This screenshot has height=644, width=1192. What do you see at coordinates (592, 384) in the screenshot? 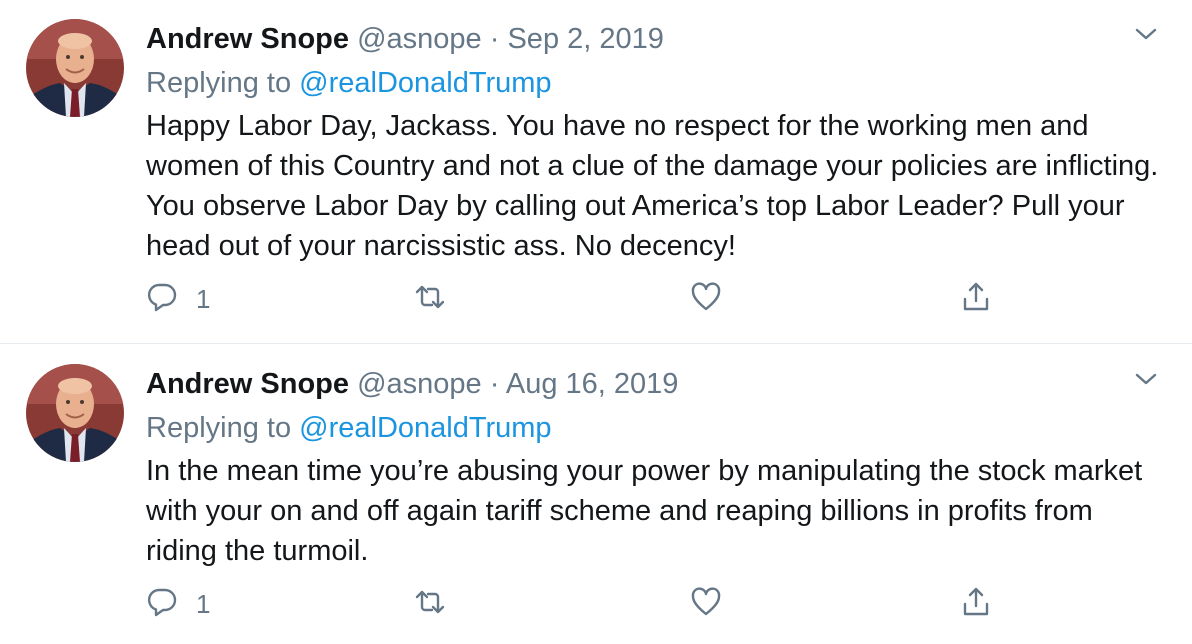
I see `tweet-date: Aug 16, 2019` at bounding box center [592, 384].